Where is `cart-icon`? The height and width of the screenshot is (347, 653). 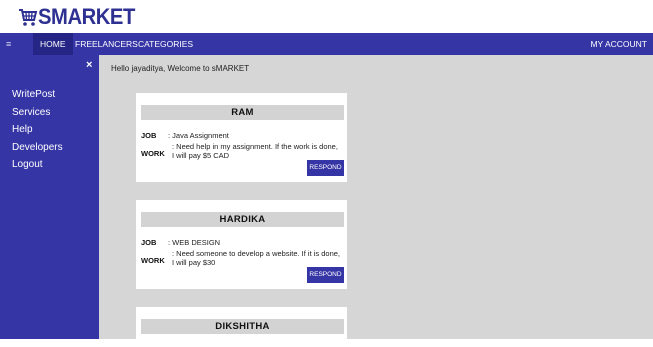
cart-icon is located at coordinates (28, 17).